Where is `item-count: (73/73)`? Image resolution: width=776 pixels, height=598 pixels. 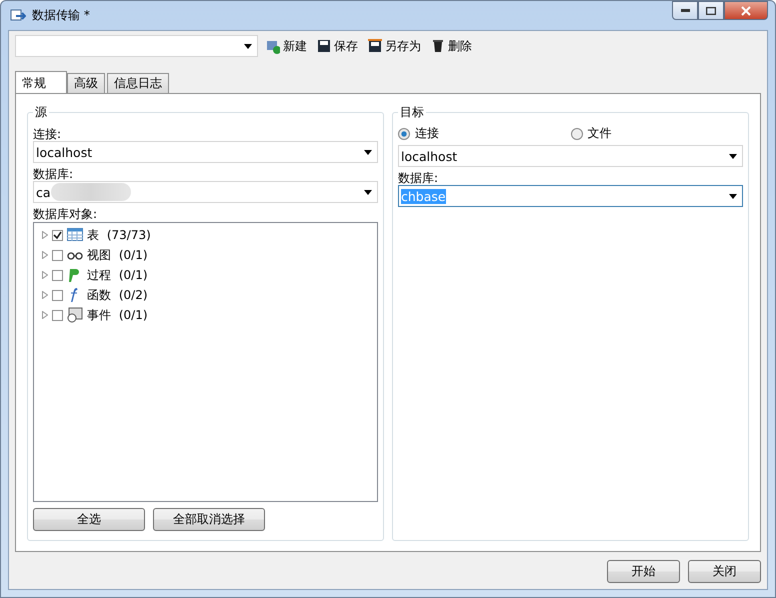
item-count: (73/73) is located at coordinates (128, 235).